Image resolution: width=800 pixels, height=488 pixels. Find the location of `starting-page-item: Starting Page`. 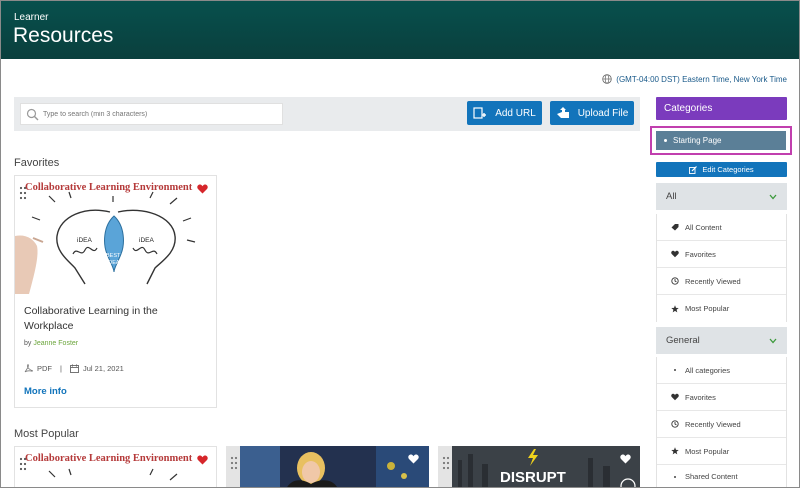

starting-page-item: Starting Page is located at coordinates (721, 140).